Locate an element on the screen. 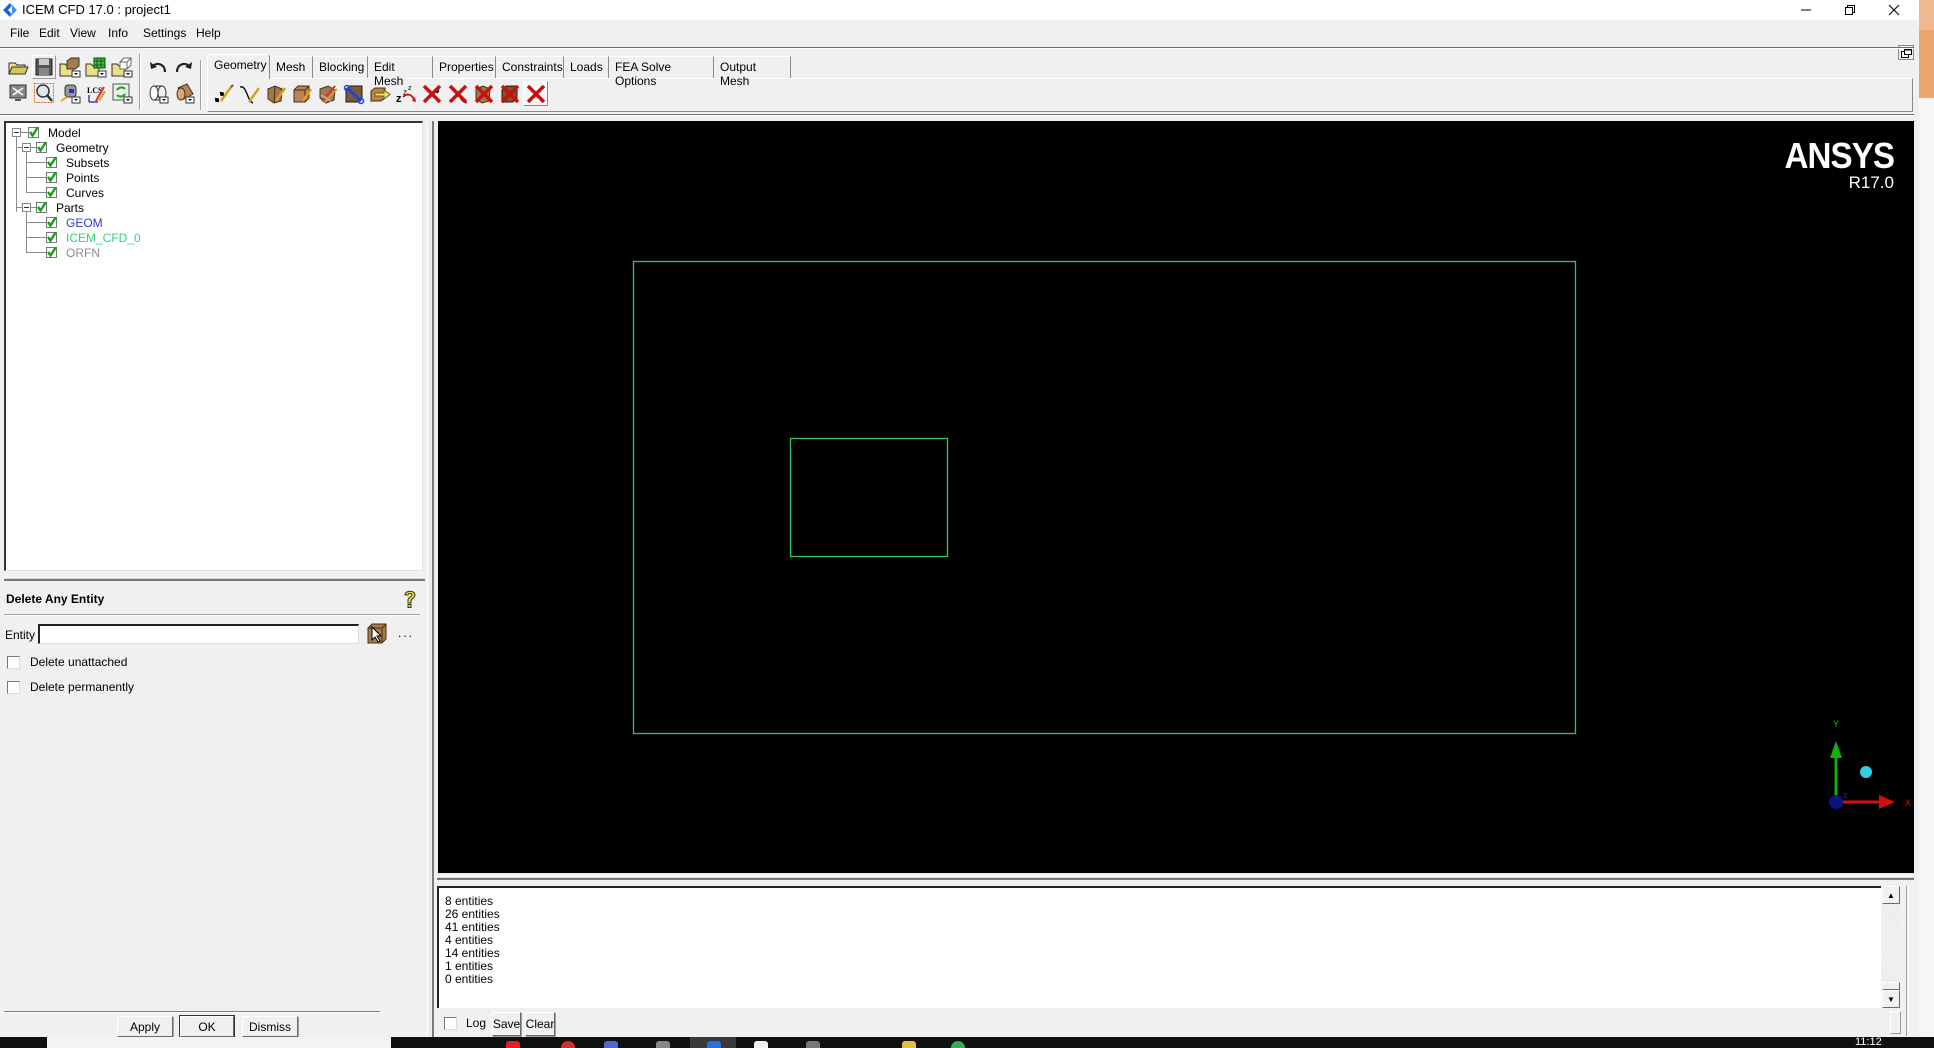 The width and height of the screenshot is (1934, 1048). transform-geometry-button is located at coordinates (380, 94).